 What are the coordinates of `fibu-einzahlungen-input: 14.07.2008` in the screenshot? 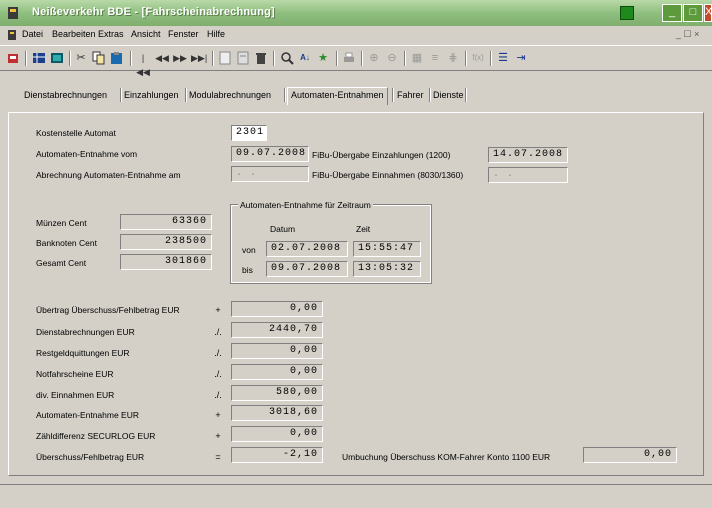 It's located at (528, 155).